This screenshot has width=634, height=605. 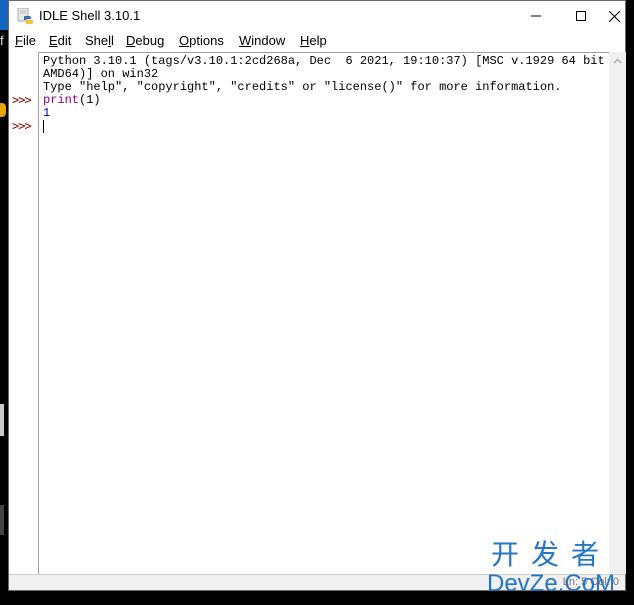 What do you see at coordinates (25, 16) in the screenshot?
I see `python-idle-icon` at bounding box center [25, 16].